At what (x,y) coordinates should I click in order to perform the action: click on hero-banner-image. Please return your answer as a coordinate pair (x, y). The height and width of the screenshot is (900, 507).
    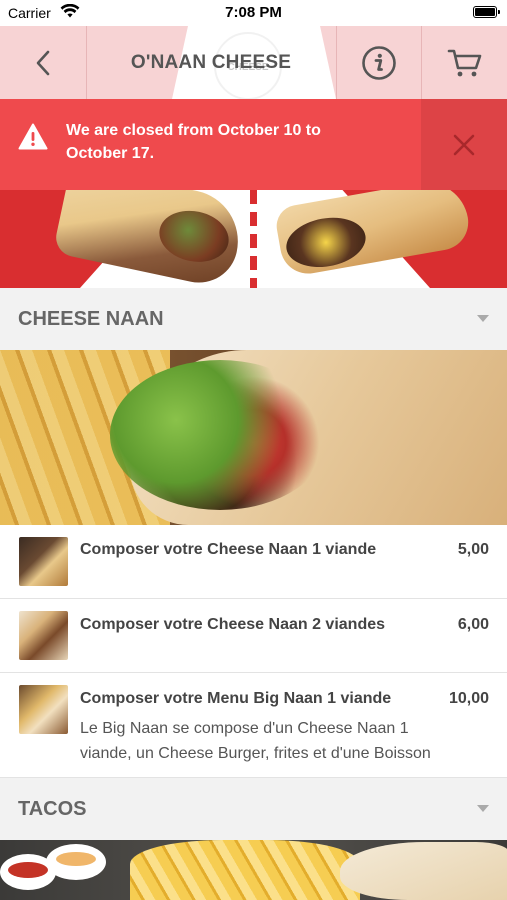
    Looking at the image, I should click on (253, 239).